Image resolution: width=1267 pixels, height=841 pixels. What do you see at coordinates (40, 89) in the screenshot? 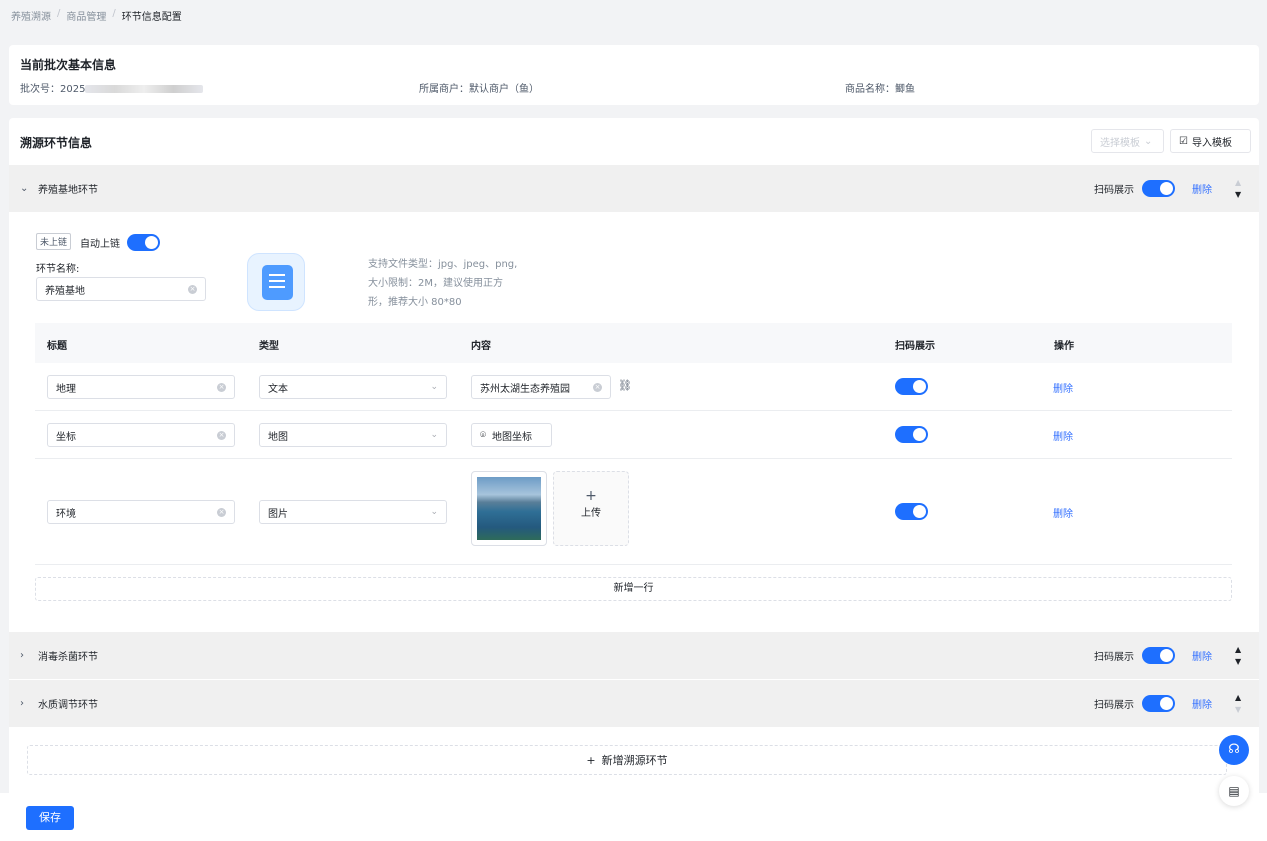
I see `batch-number-label: 批次号：` at bounding box center [40, 89].